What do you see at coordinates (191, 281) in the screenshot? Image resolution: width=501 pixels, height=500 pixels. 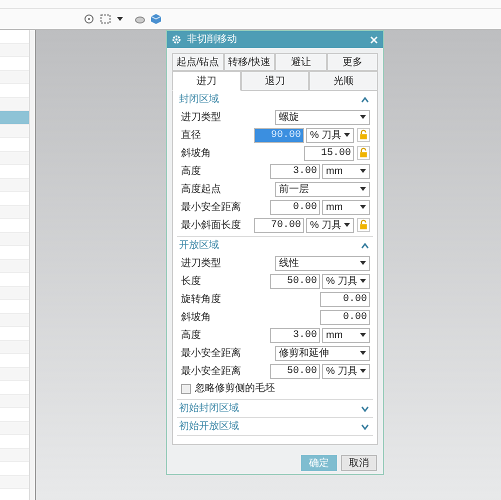 I see `field-label: 长度` at bounding box center [191, 281].